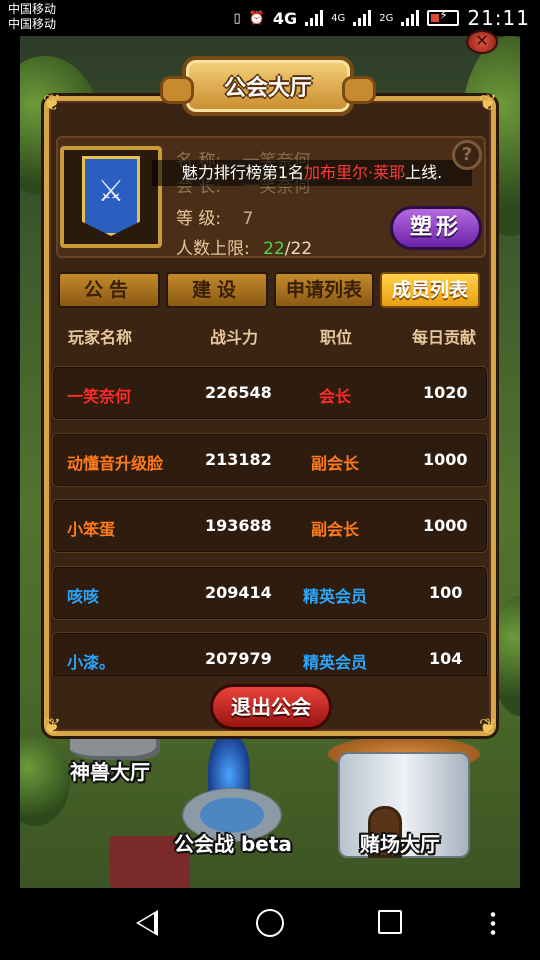 The image size is (540, 960). Describe the element at coordinates (493, 923) in the screenshot. I see `menu-dots-icon` at that location.